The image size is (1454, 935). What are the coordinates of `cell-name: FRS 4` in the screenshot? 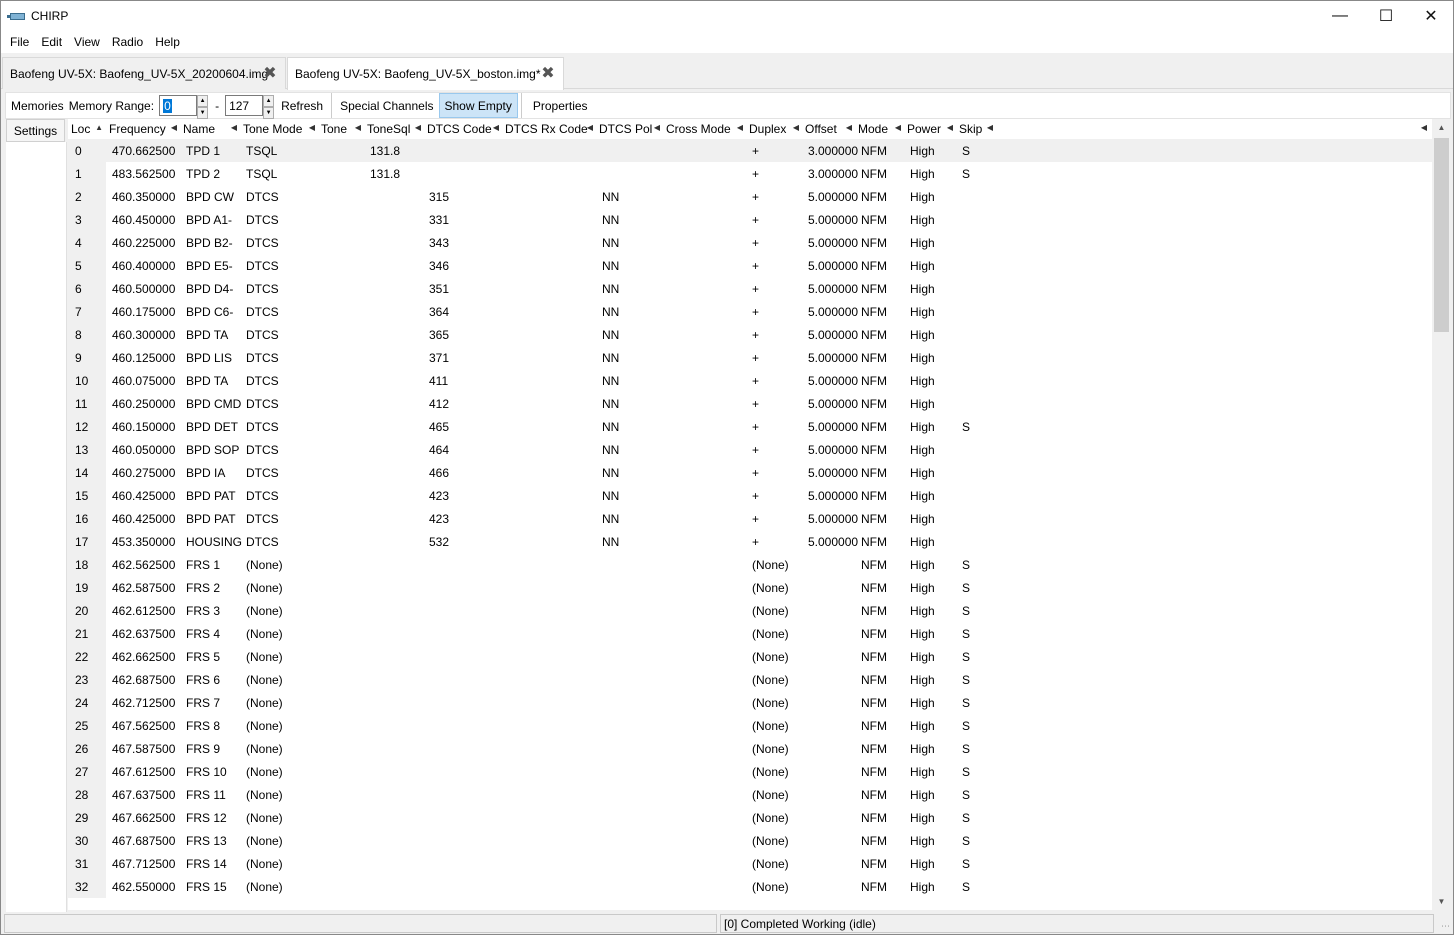 It's located at (203, 633).